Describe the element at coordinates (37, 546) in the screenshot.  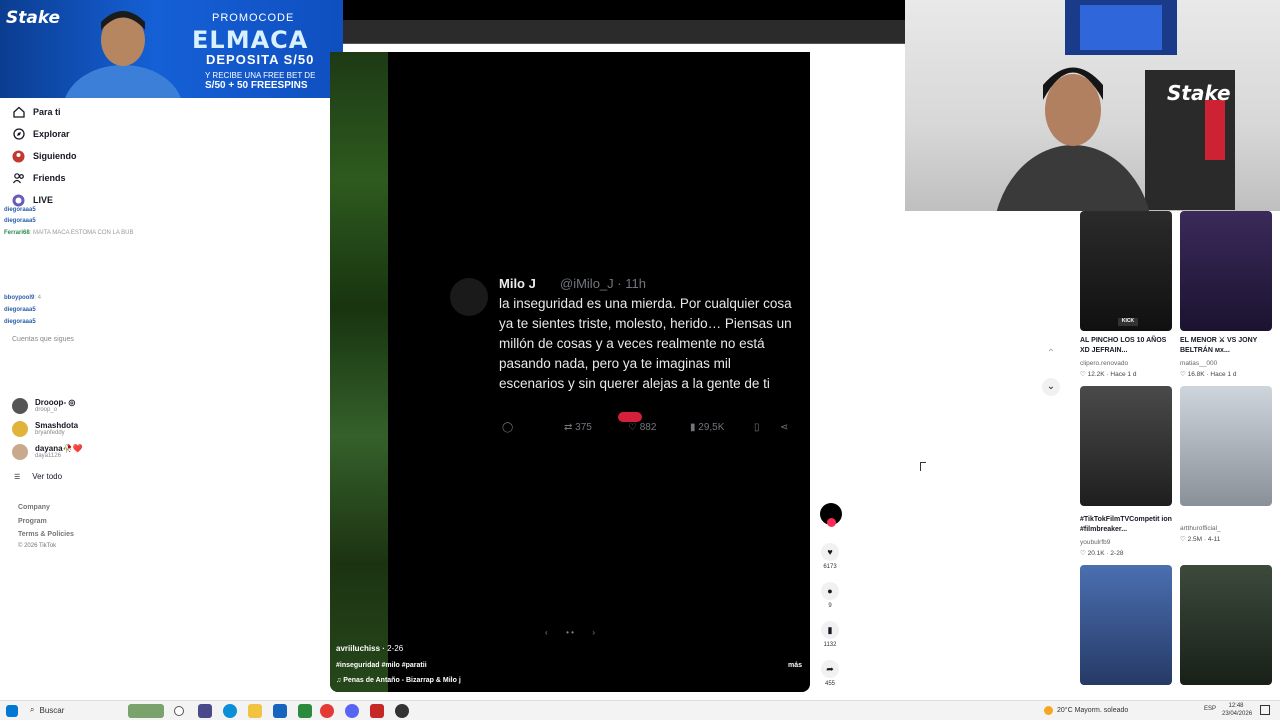
I see `copyright: © 2026 TikTok` at that location.